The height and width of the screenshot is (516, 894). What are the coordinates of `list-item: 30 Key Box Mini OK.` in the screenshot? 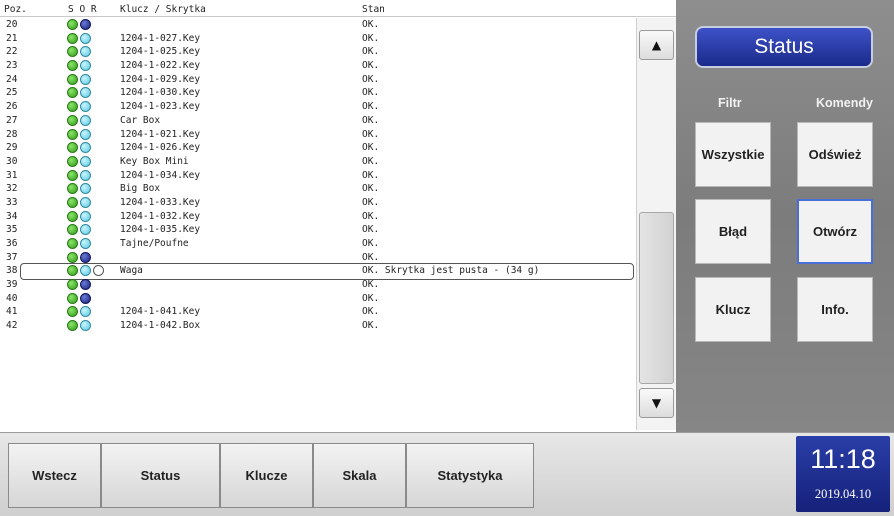 It's located at (318, 162).